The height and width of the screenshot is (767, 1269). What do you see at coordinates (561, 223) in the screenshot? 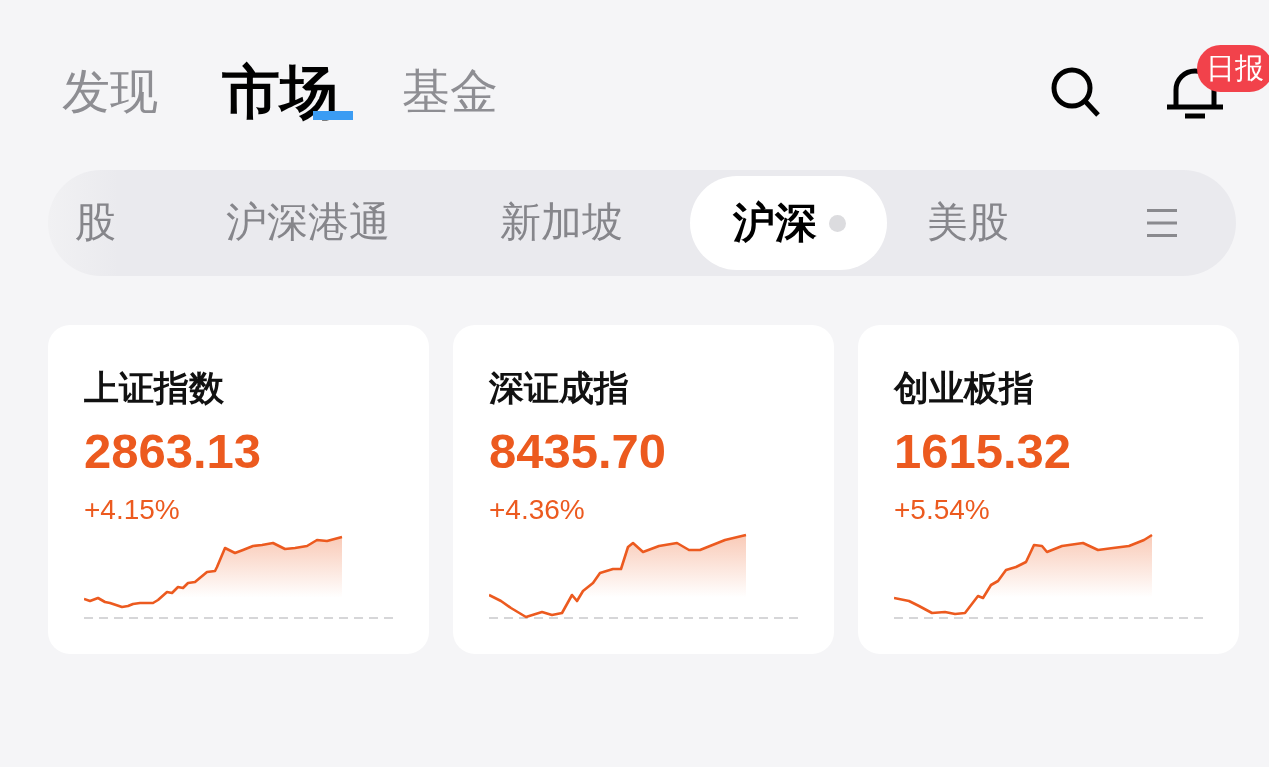
I see `market-tab: 新加坡` at bounding box center [561, 223].